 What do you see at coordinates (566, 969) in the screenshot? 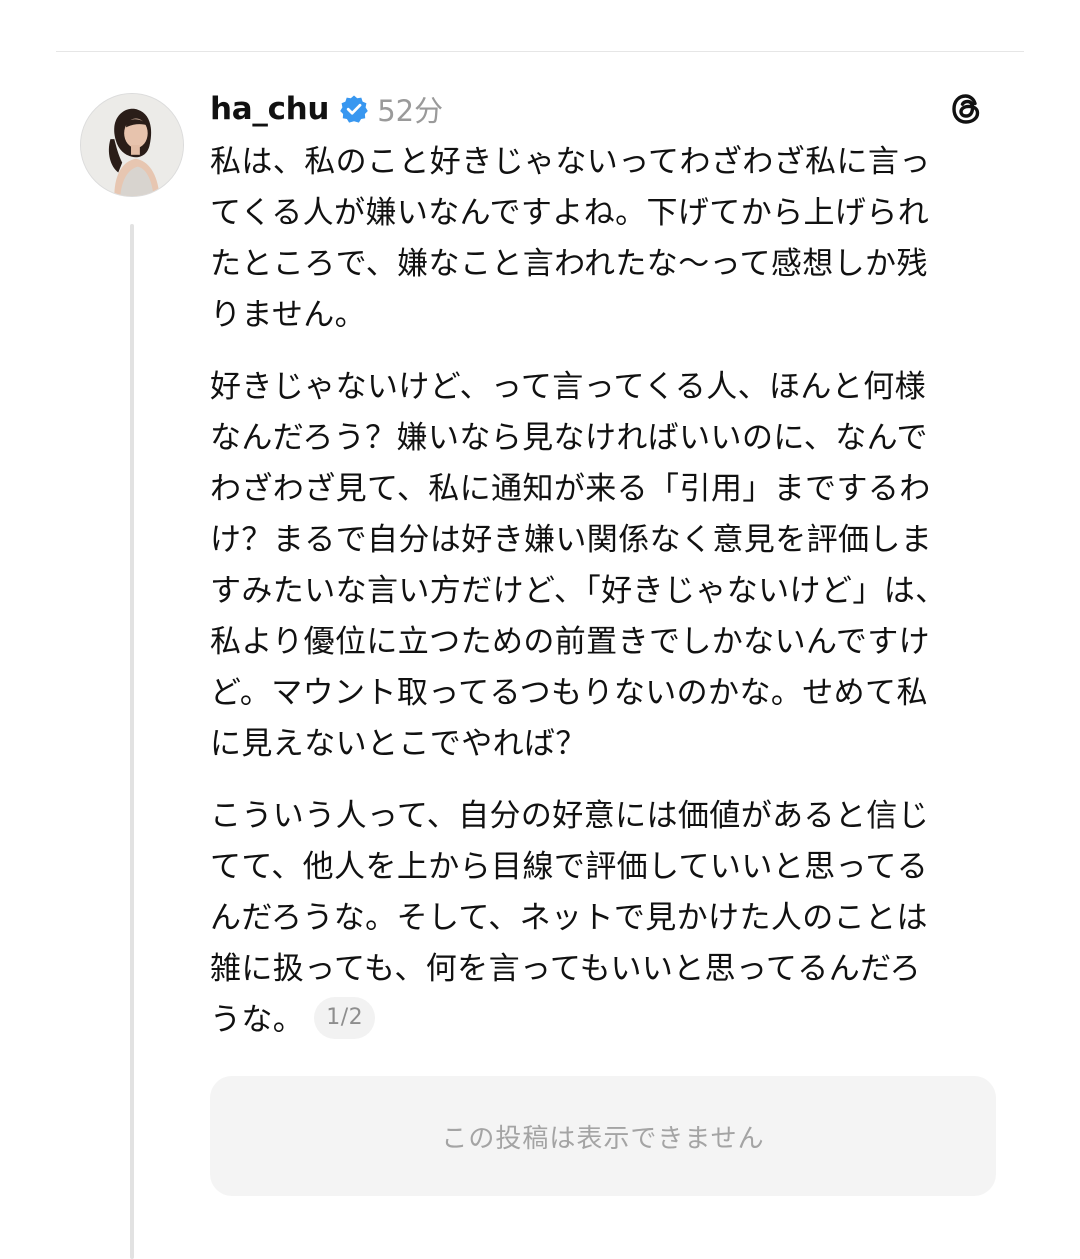
I see `post-text-line: 雑に扱っても、何を言ってもいいと思ってるんだろ` at bounding box center [566, 969].